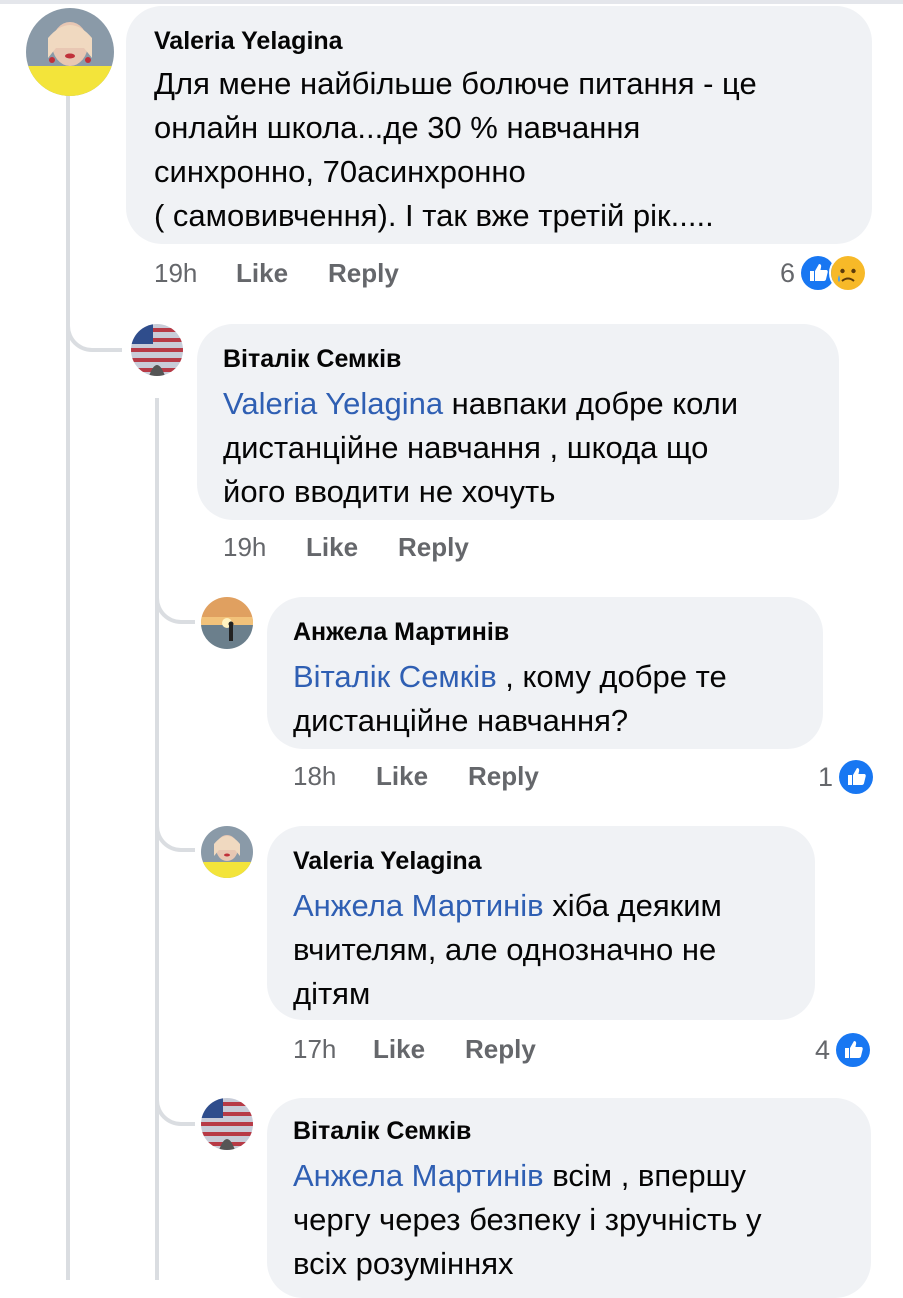 This screenshot has height=1298, width=903. What do you see at coordinates (505, 949) in the screenshot?
I see `comment-text-line: вчителям, але однозначно не` at bounding box center [505, 949].